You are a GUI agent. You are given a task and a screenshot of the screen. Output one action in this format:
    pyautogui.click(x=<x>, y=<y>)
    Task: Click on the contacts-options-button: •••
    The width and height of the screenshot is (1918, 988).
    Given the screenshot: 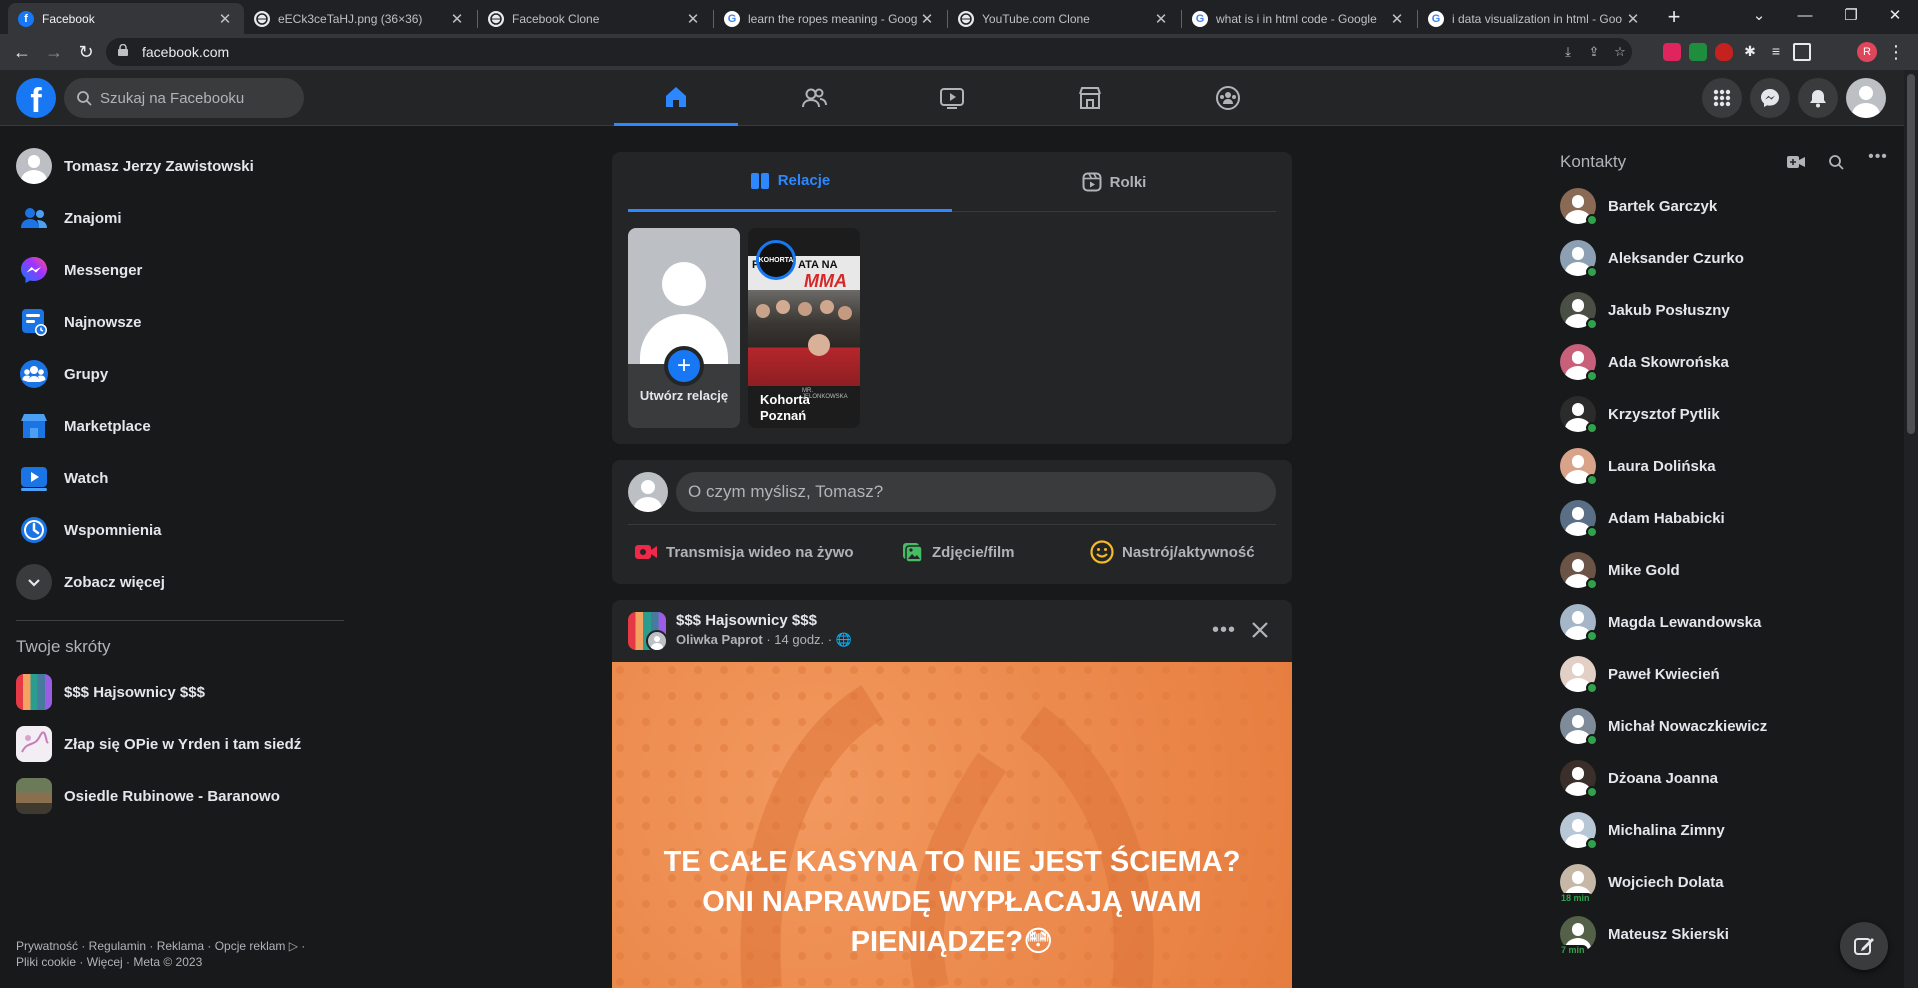 What is the action you would take?
    pyautogui.click(x=1878, y=160)
    